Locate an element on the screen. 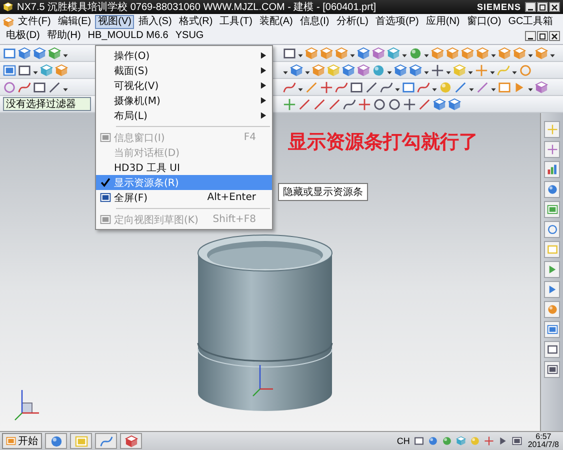 This screenshot has width=563, height=450. language-indicator: CH is located at coordinates (403, 441).